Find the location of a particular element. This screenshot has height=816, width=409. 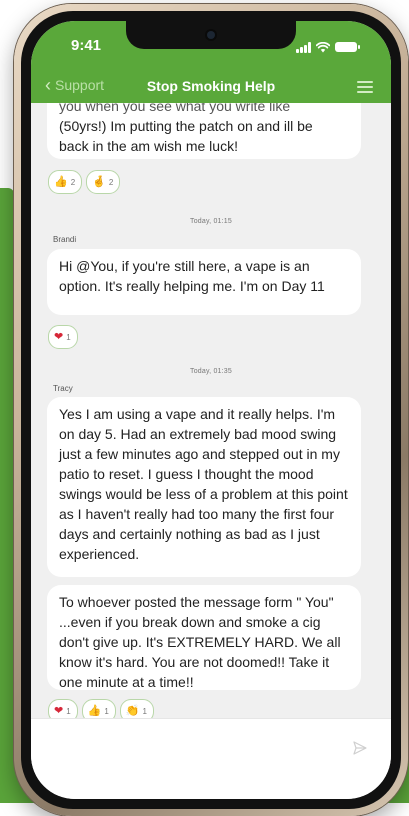

status-icons is located at coordinates (328, 47).